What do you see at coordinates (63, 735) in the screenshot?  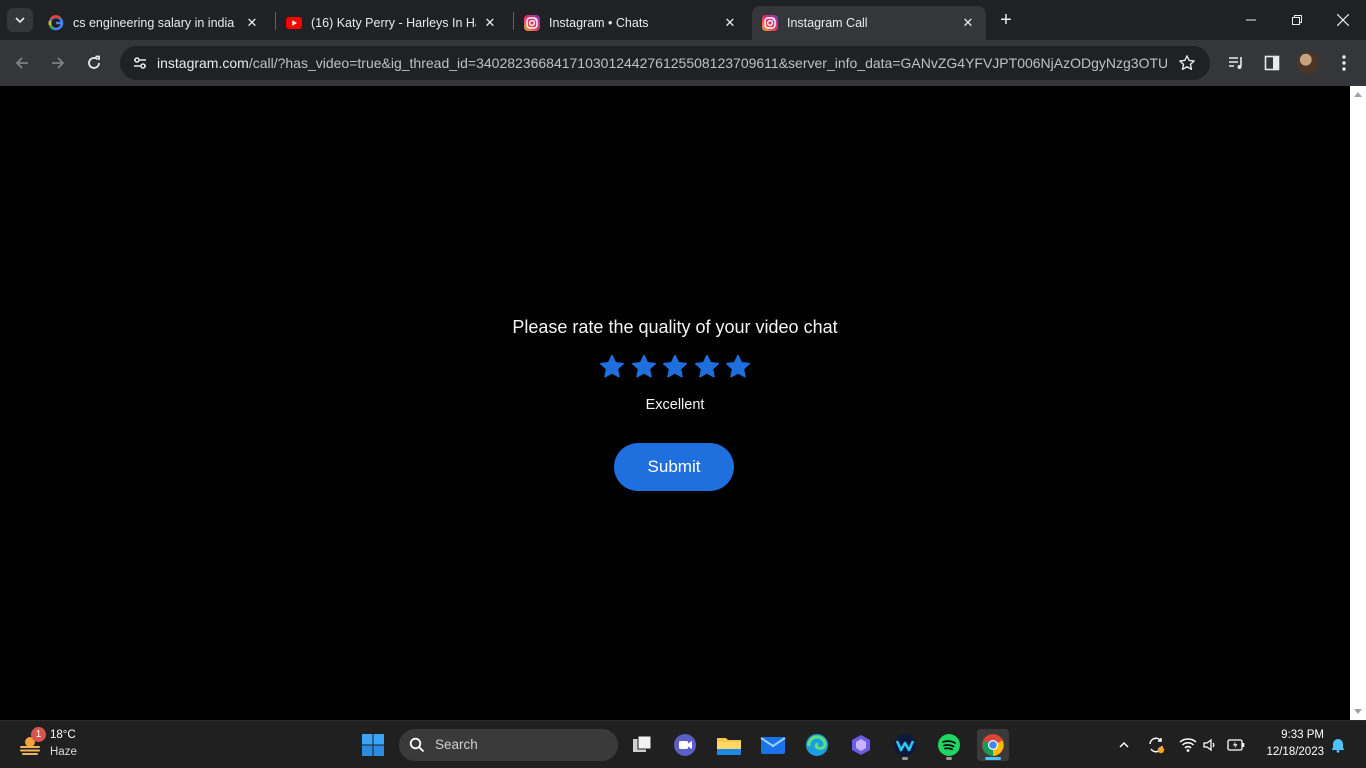 I see `weather-temperature: 18°C` at bounding box center [63, 735].